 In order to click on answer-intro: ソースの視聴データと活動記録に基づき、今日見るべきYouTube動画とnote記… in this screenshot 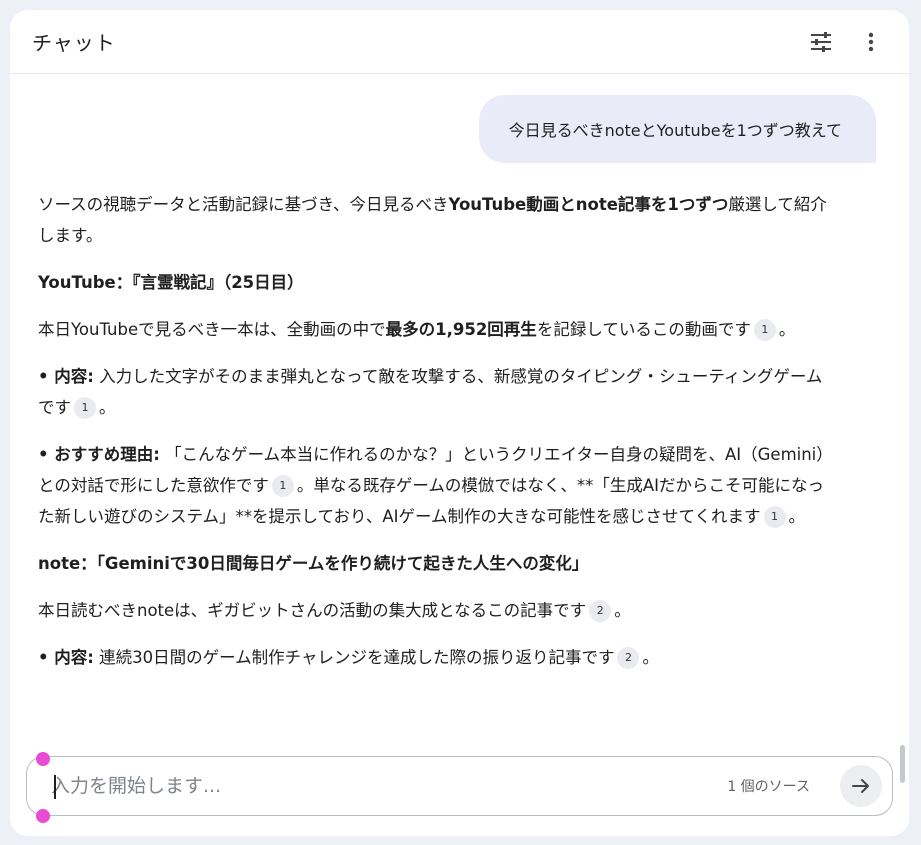, I will do `click(433, 220)`.